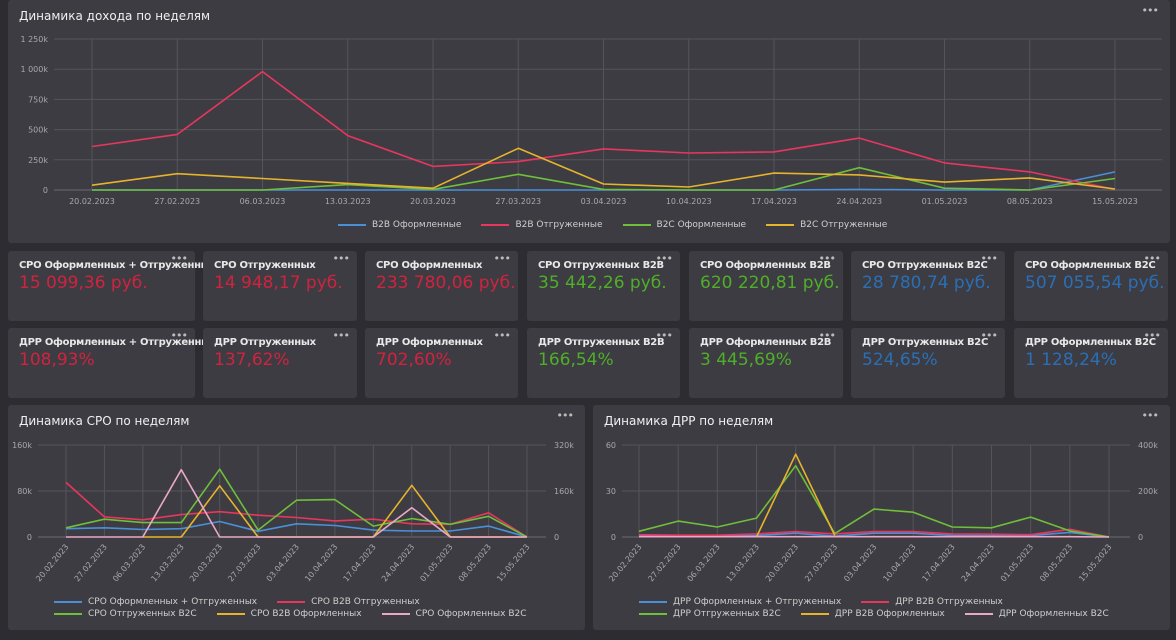 This screenshot has width=1176, height=640. What do you see at coordinates (57, 360) in the screenshot?
I see `kpi-value: 108,93%` at bounding box center [57, 360].